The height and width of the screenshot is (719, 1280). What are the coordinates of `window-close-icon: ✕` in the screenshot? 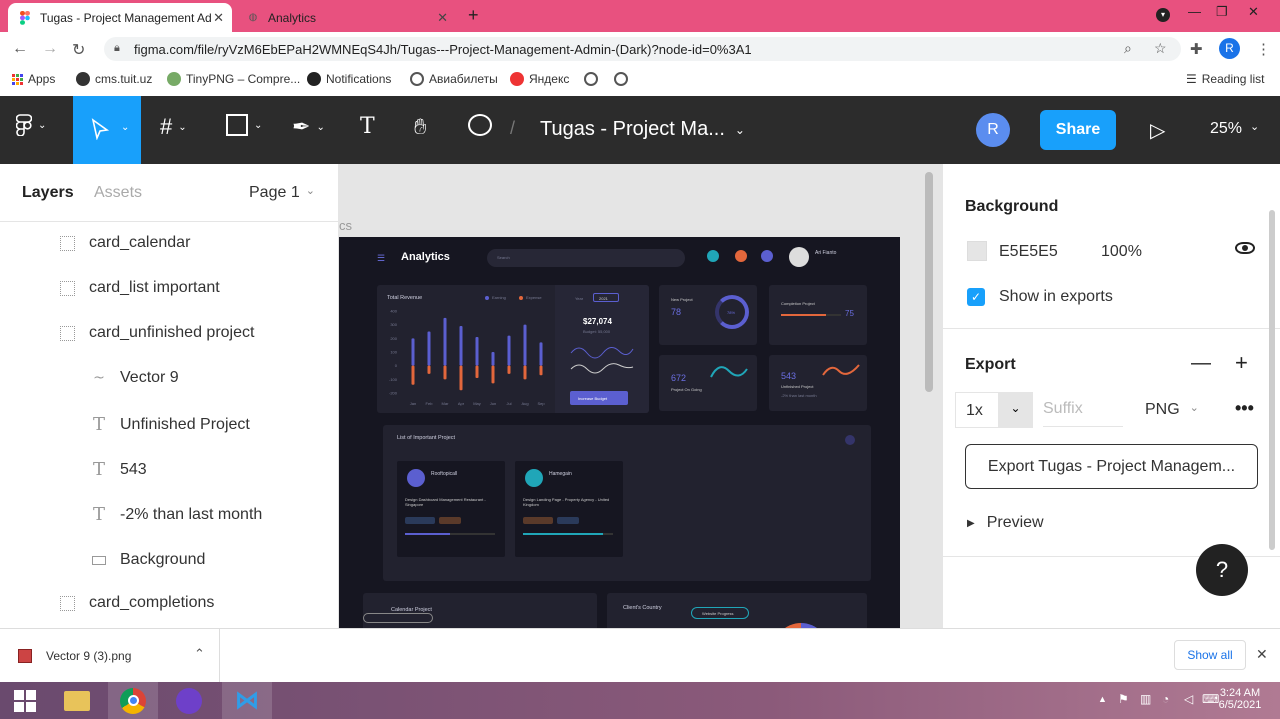 It's located at (1253, 12).